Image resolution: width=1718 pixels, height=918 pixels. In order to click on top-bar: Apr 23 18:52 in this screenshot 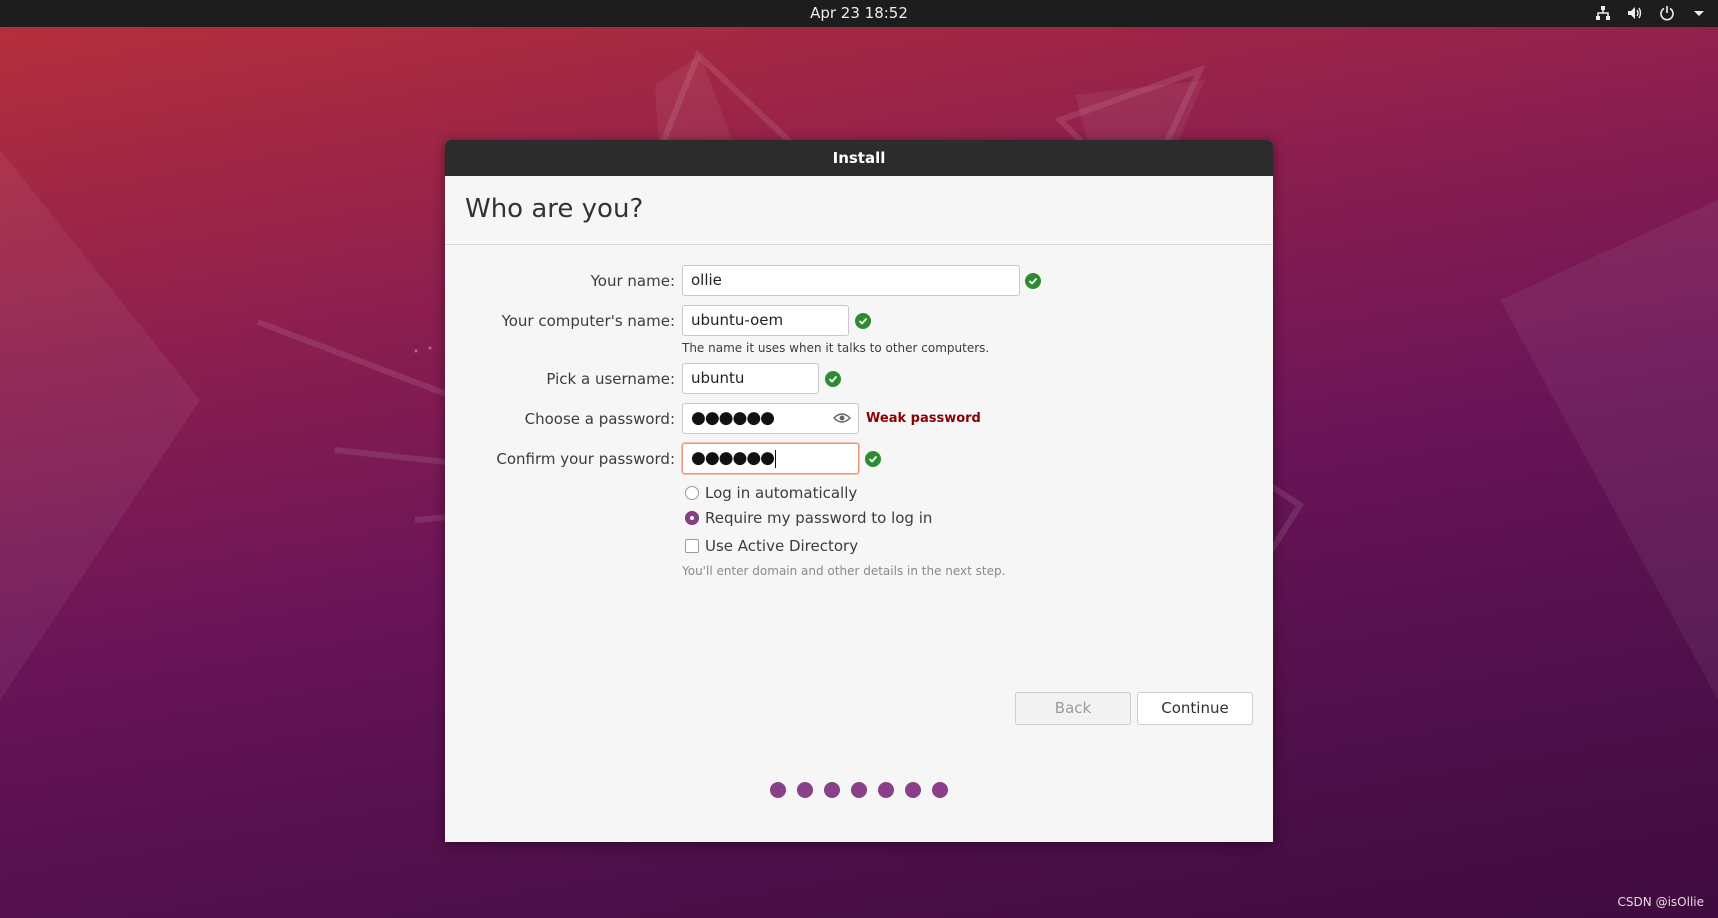, I will do `click(859, 13)`.